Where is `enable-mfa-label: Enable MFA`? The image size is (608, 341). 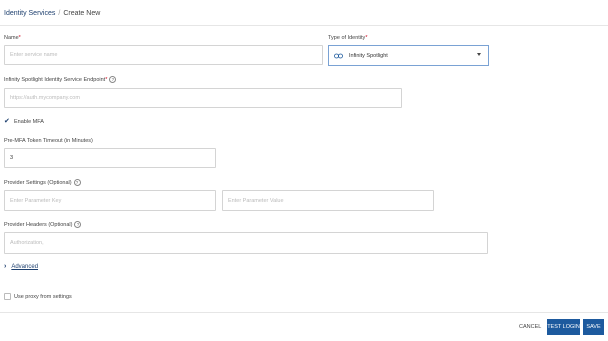
enable-mfa-label: Enable MFA is located at coordinates (29, 122).